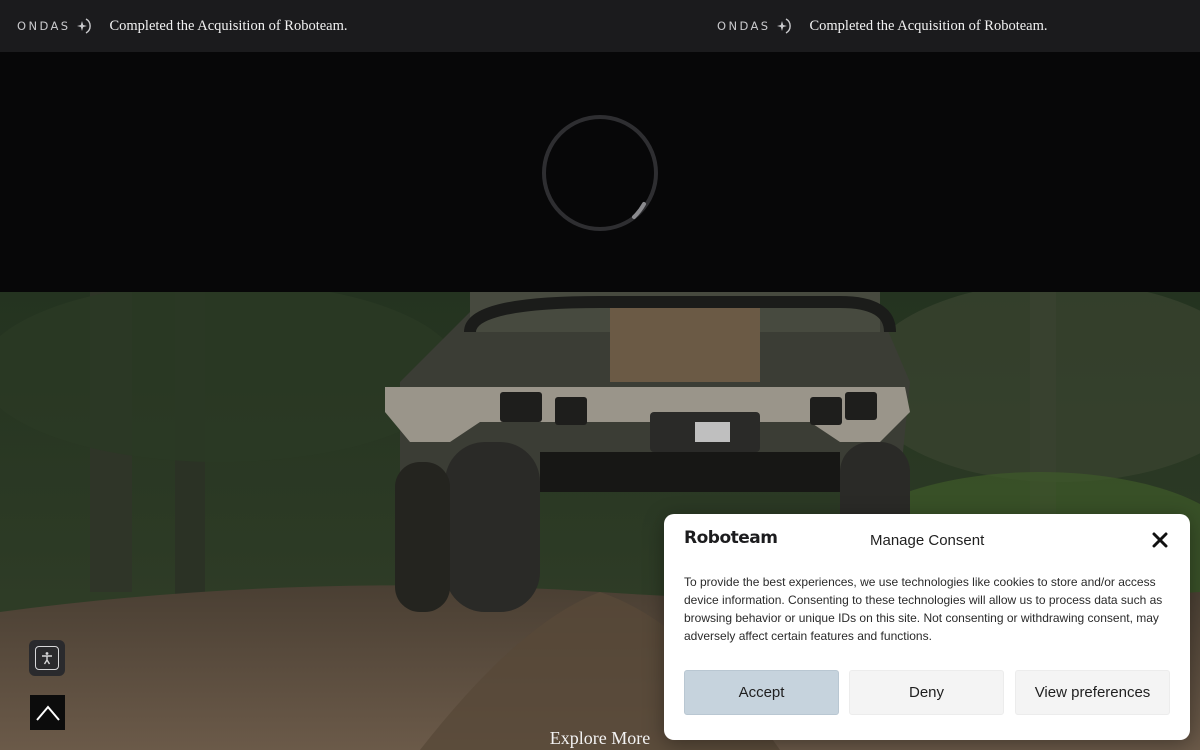  Describe the element at coordinates (1092, 692) in the screenshot. I see `view-preferences-button: View preferences` at that location.